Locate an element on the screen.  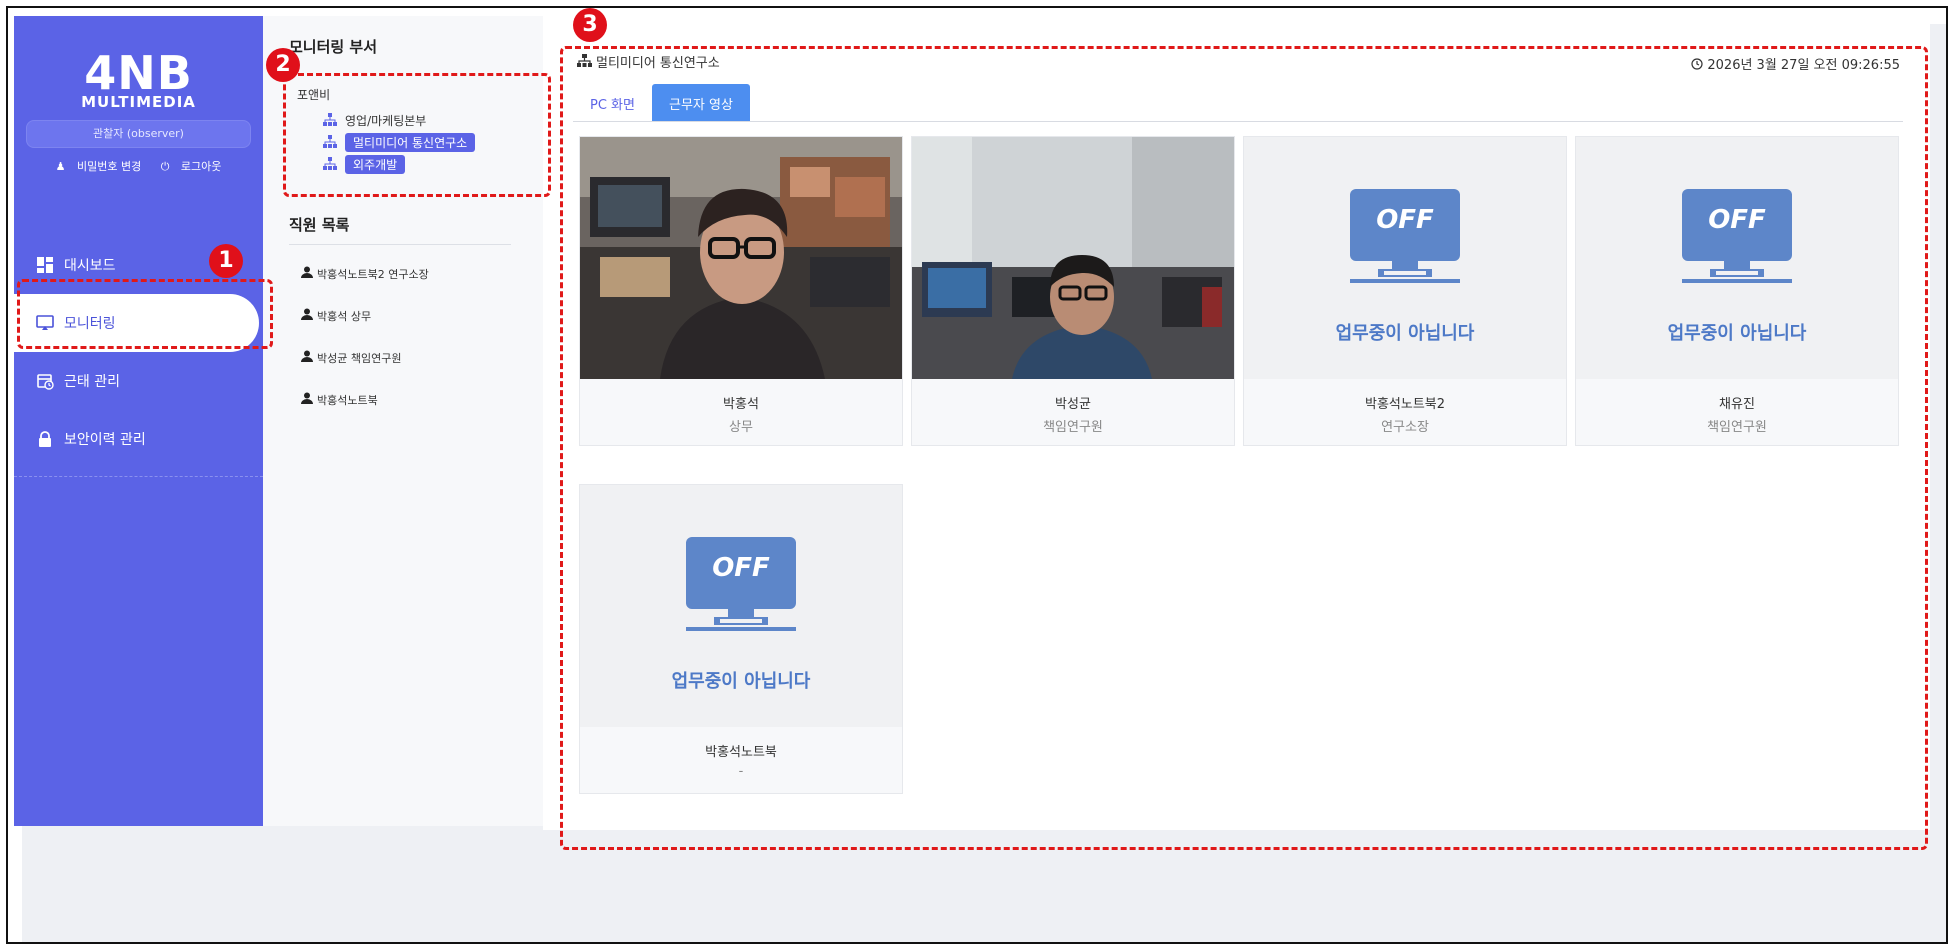
employee-label: 박홍석 상무 is located at coordinates (344, 316).